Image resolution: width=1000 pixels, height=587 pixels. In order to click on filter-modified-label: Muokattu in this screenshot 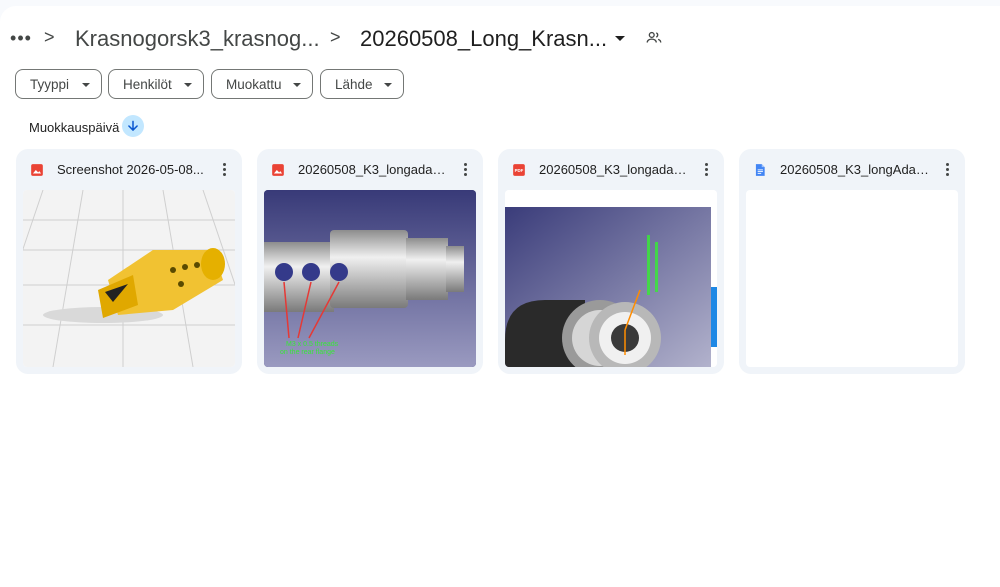, I will do `click(254, 84)`.